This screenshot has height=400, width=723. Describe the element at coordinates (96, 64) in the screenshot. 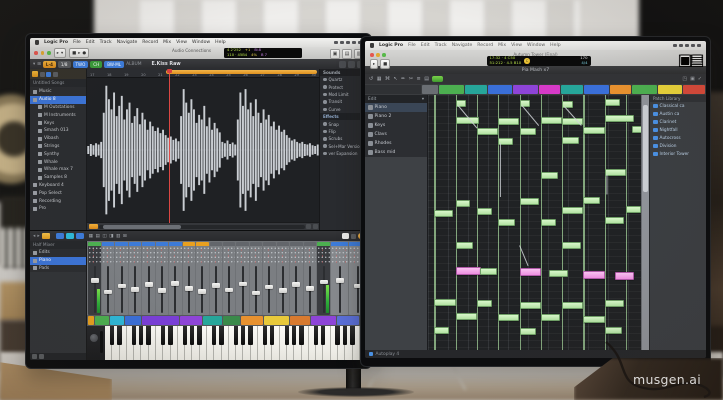

I see `toolbar-pill: CH` at that location.